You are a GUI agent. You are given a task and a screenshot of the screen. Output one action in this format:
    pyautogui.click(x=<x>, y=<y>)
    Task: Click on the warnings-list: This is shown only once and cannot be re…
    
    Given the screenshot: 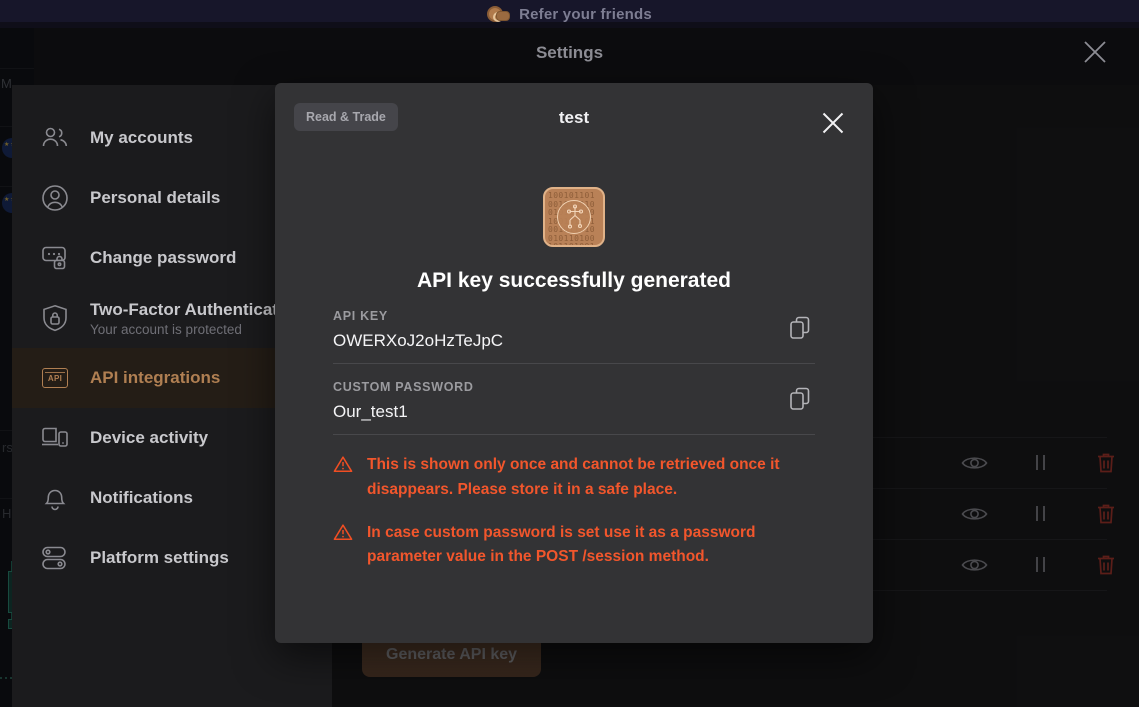 What is the action you would take?
    pyautogui.click(x=574, y=511)
    